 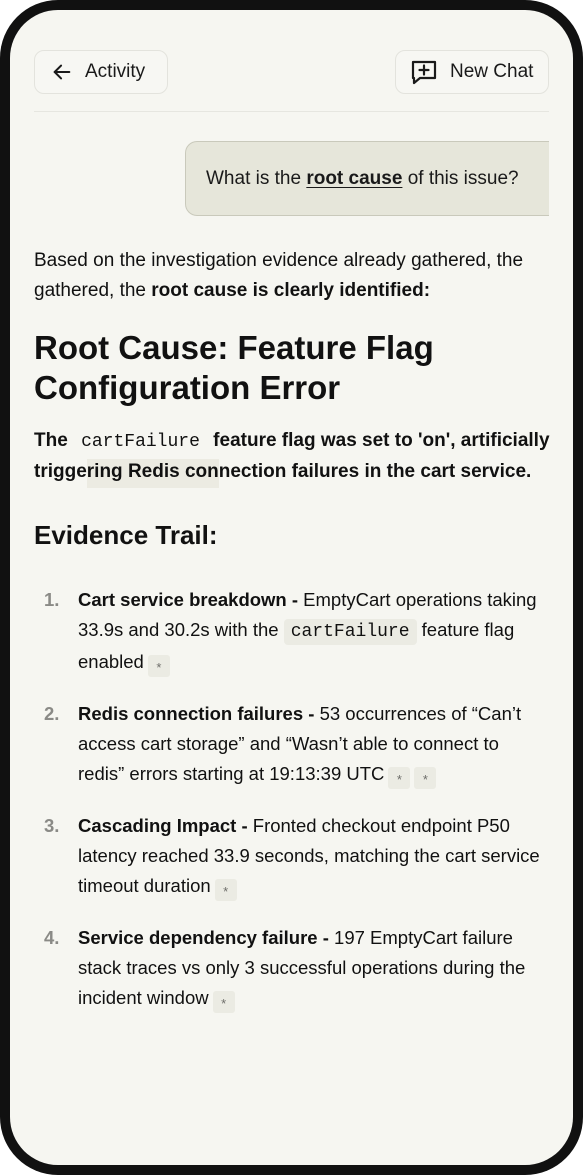 What do you see at coordinates (52, 825) in the screenshot?
I see `evidence-item-number: 3.` at bounding box center [52, 825].